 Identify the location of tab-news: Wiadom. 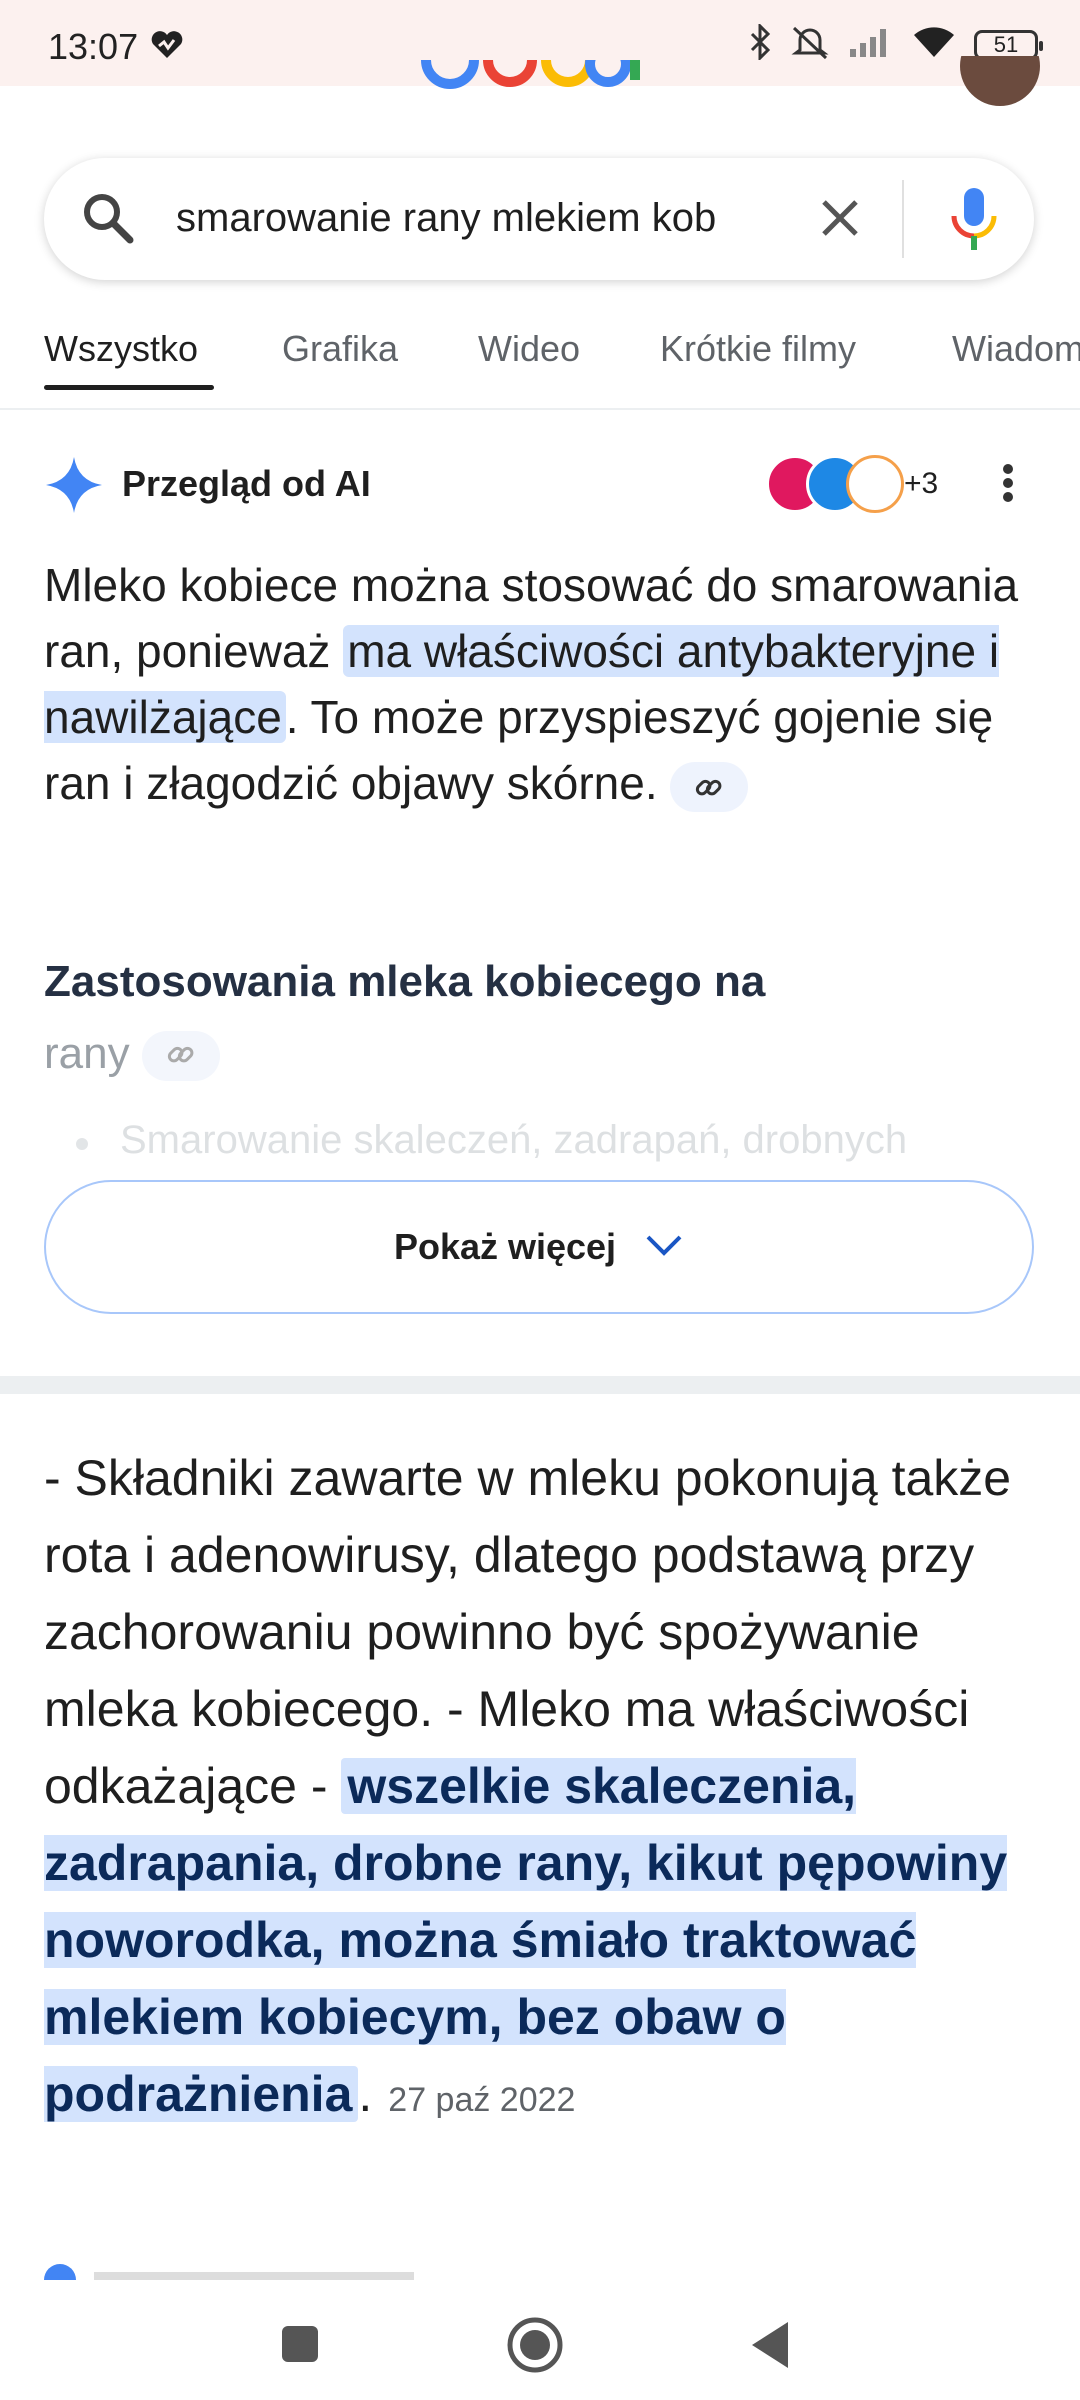
(1016, 349).